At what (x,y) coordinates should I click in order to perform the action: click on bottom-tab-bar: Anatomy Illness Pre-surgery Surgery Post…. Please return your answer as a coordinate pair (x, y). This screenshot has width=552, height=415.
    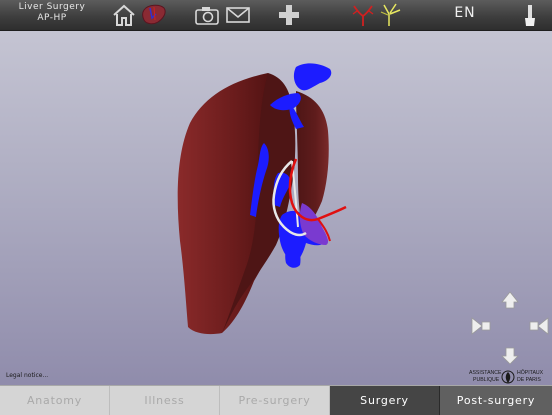
    Looking at the image, I should click on (276, 400).